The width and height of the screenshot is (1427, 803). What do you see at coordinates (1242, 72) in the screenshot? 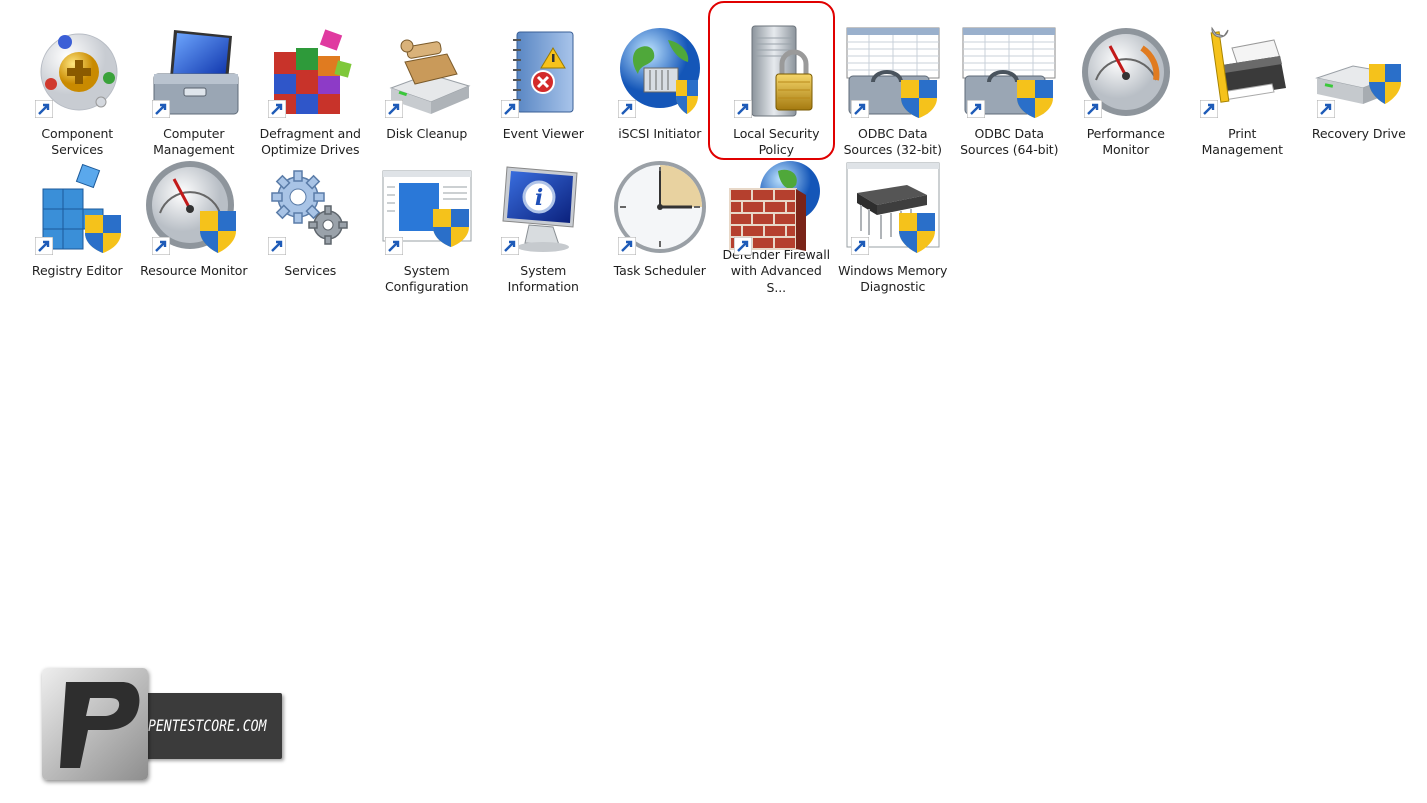
I see `printer-icon` at bounding box center [1242, 72].